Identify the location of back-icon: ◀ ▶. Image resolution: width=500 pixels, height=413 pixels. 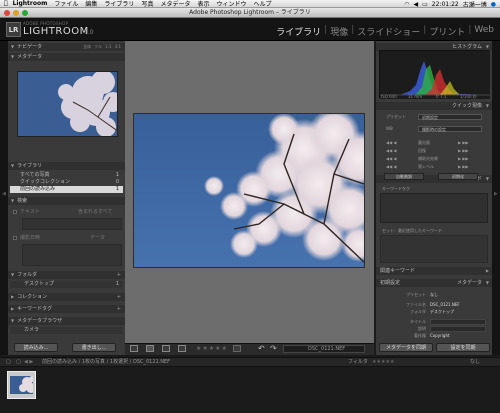
(28, 362).